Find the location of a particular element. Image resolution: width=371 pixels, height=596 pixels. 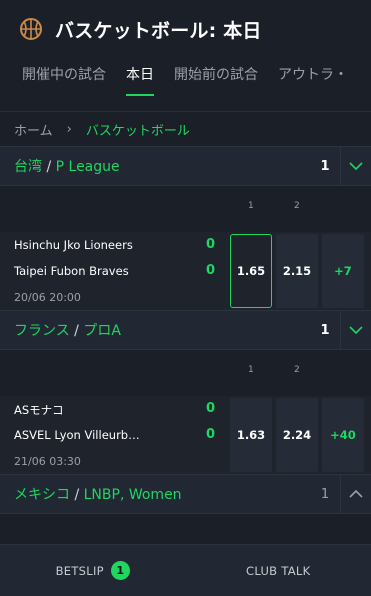

odds-button-away: 2.15 is located at coordinates (297, 271).